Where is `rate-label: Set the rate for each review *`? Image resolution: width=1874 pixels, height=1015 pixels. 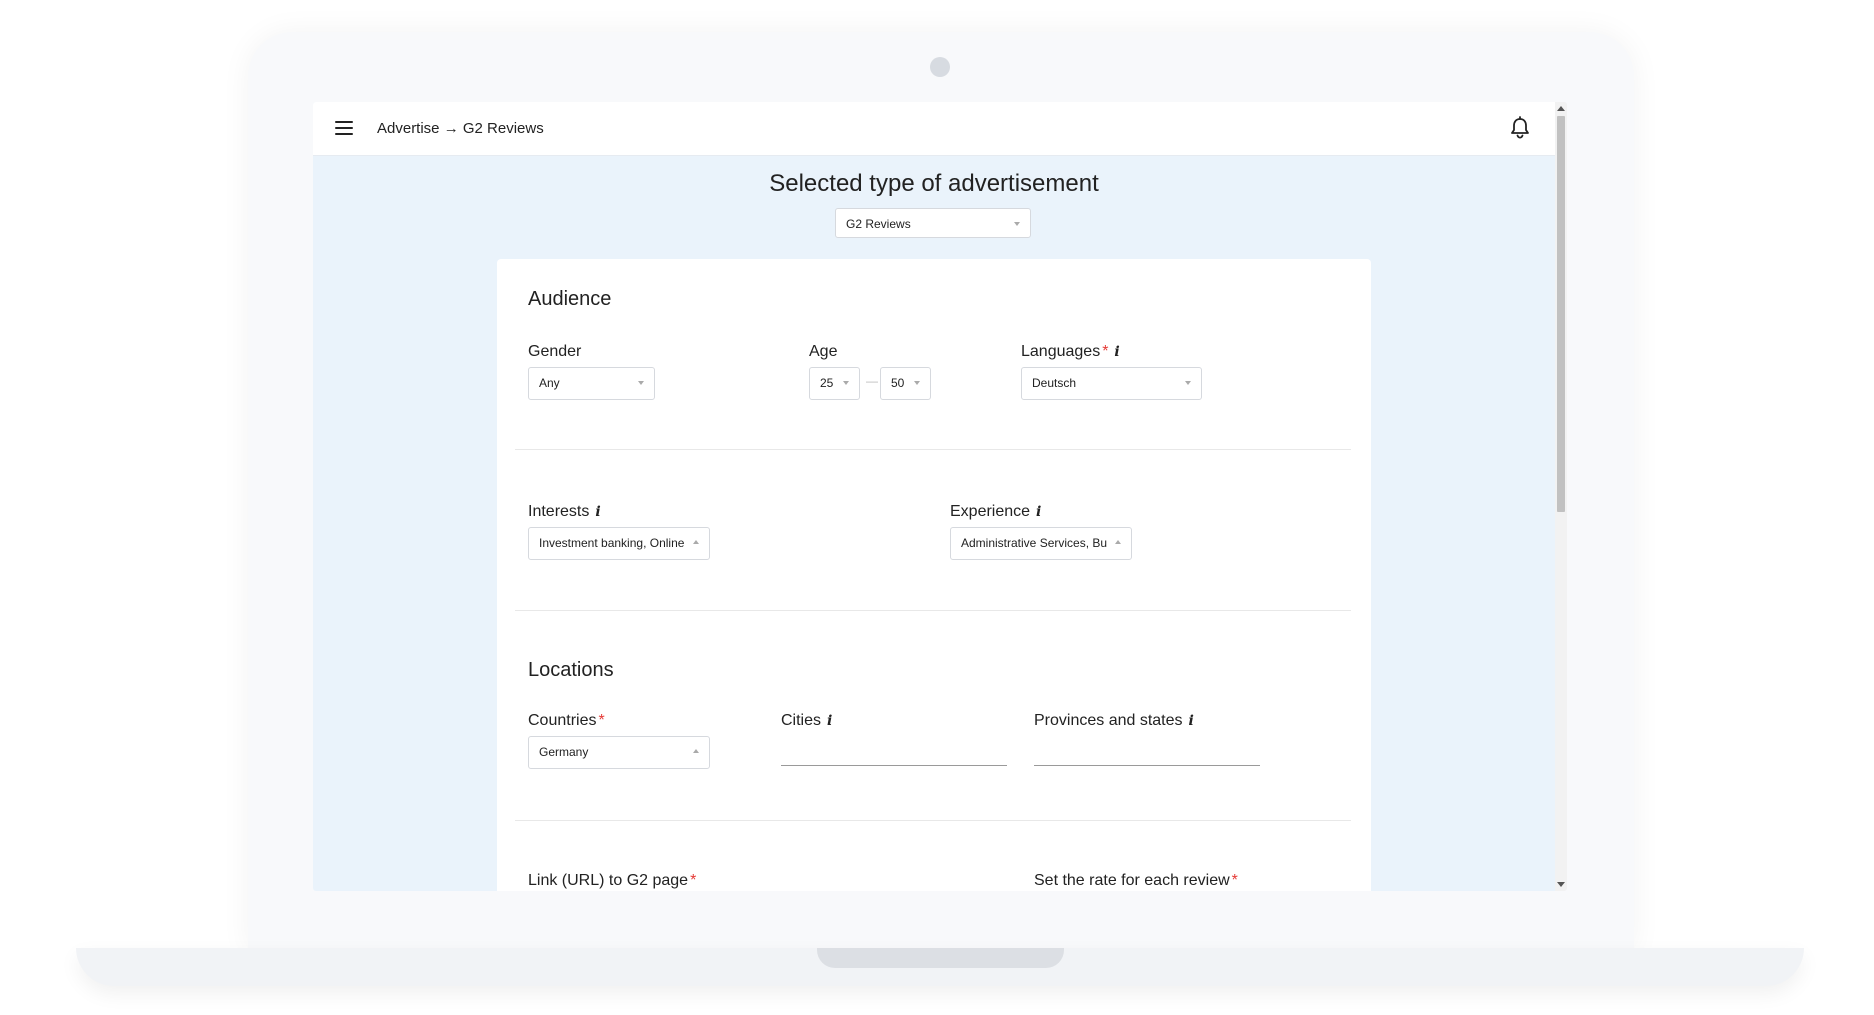 rate-label: Set the rate for each review * is located at coordinates (1136, 880).